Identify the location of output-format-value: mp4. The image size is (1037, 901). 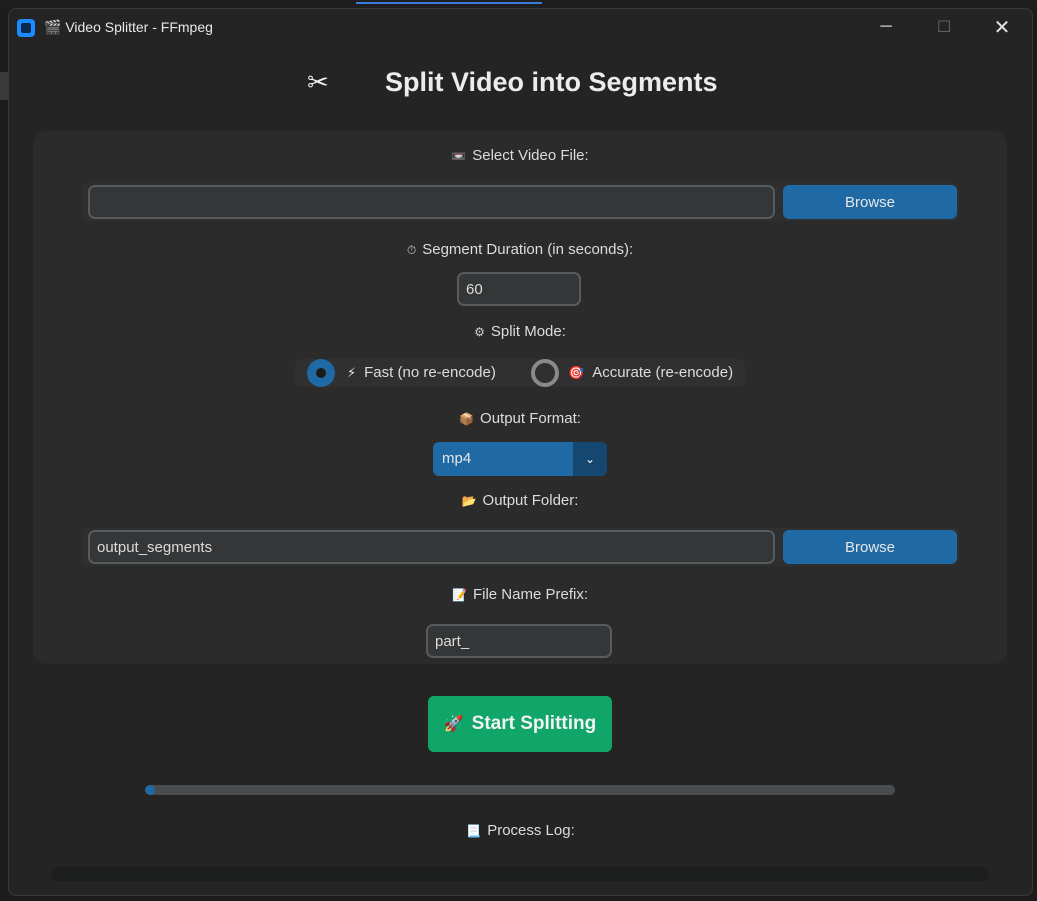
(457, 458).